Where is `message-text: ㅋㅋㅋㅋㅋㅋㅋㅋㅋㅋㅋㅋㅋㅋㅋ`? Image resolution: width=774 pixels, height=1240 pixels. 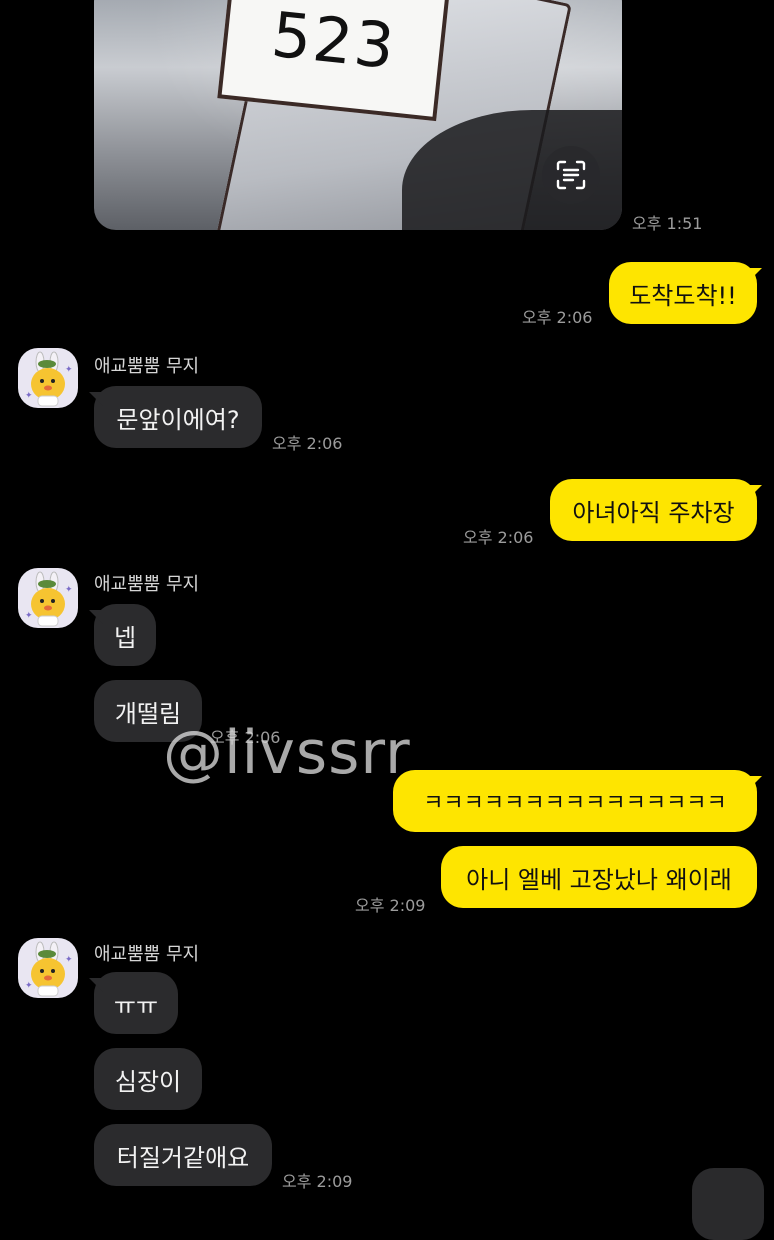 message-text: ㅋㅋㅋㅋㅋㅋㅋㅋㅋㅋㅋㅋㅋㅋㅋ is located at coordinates (575, 803).